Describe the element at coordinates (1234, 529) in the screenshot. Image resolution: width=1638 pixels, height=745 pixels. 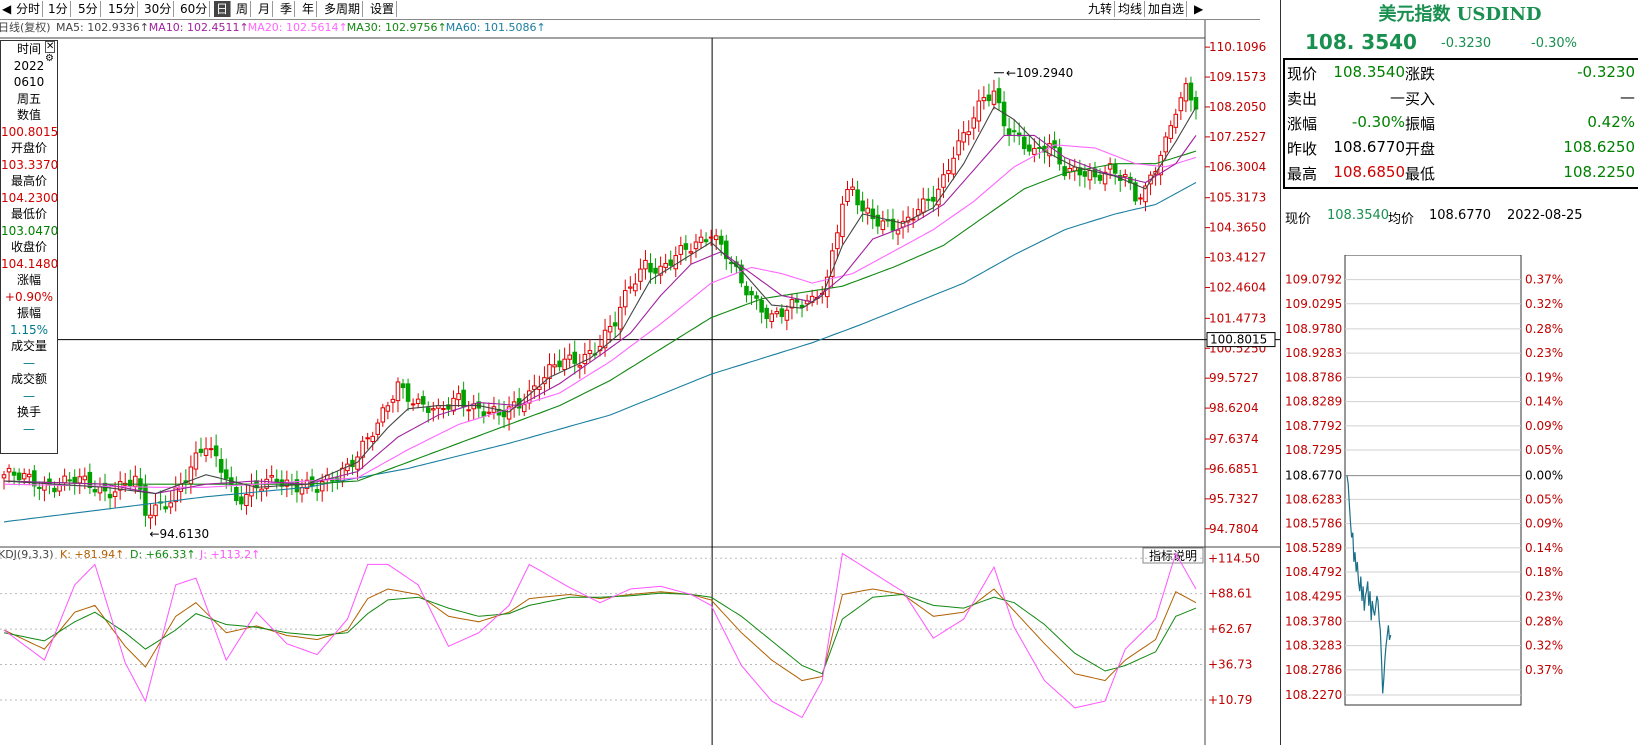
I see `y-tick-label: 94.7804` at that location.